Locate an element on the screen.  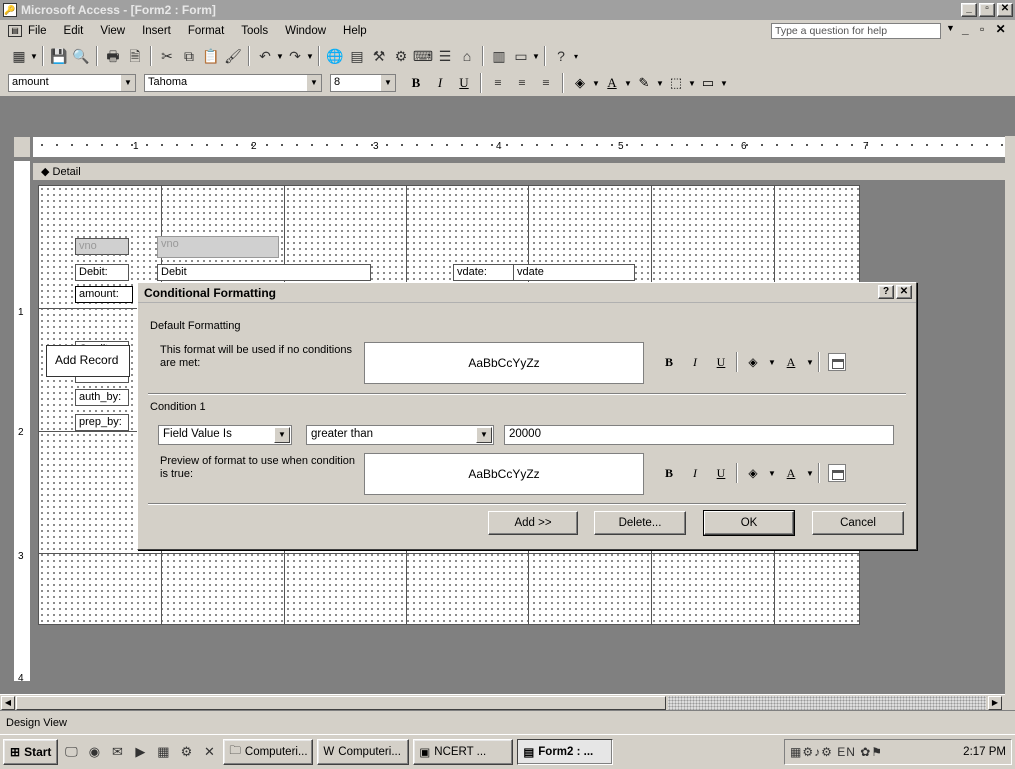
line-color-icon: ✎ is located at coordinates (644, 83).